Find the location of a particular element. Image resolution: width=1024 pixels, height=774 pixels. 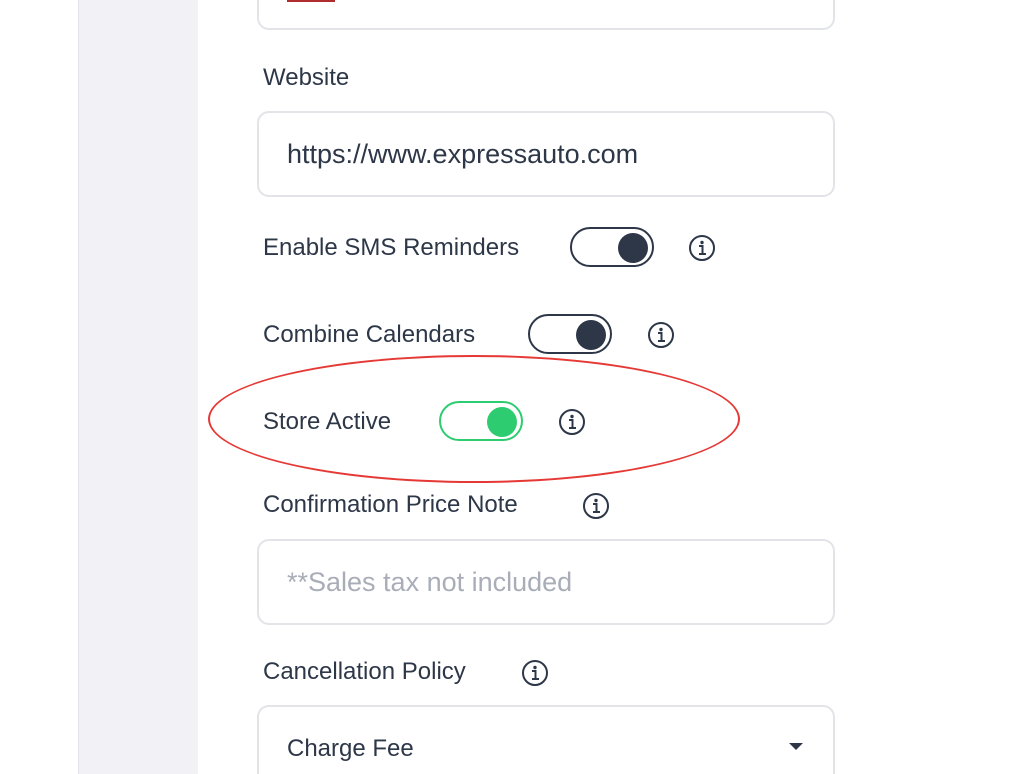

sms-reminders-toggle is located at coordinates (612, 247).